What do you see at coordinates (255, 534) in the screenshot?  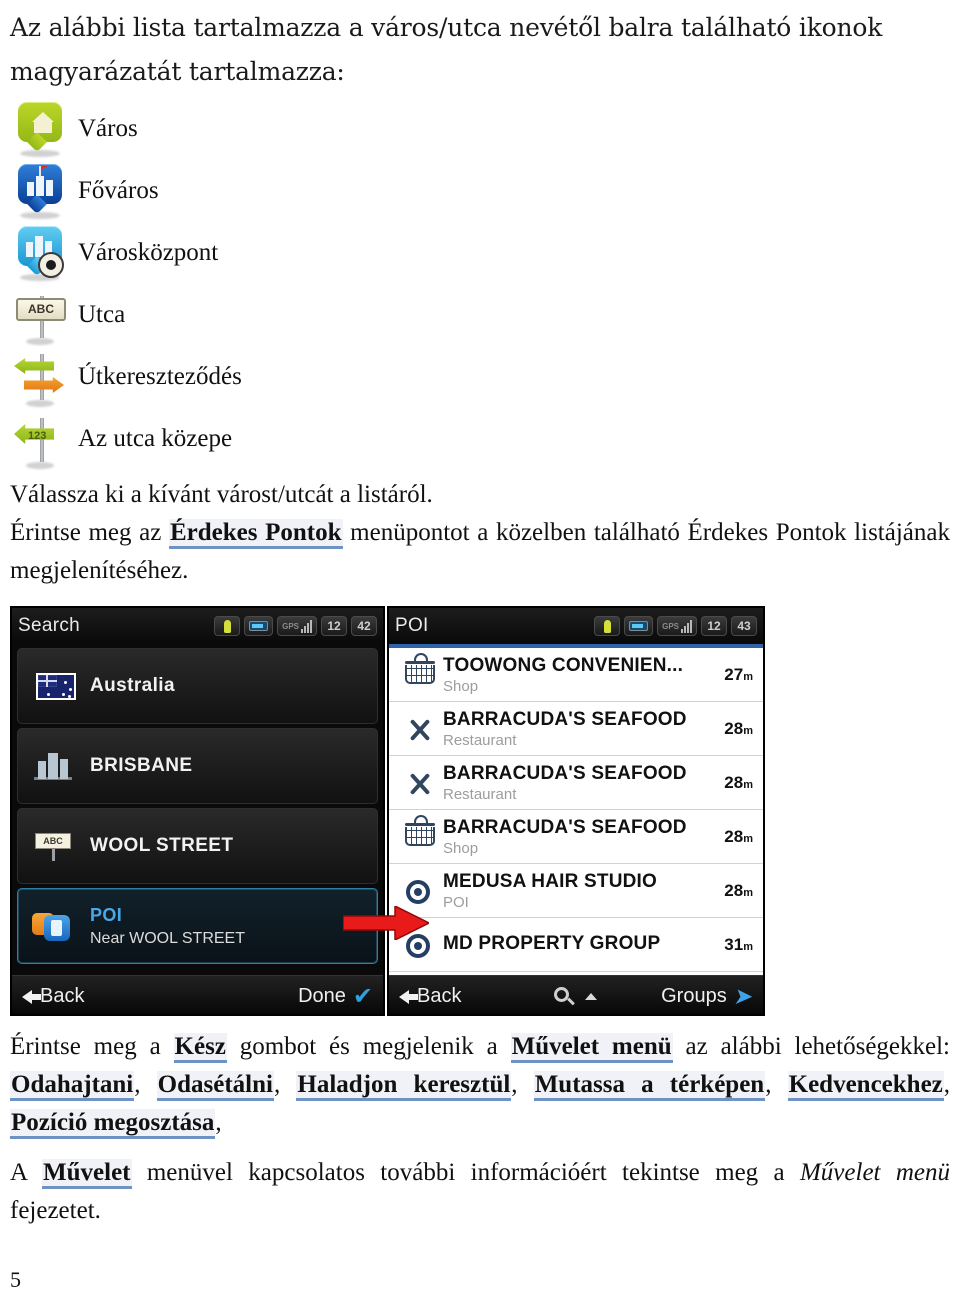 I see `link-erdekes-pontok: Érdekes Pontok` at bounding box center [255, 534].